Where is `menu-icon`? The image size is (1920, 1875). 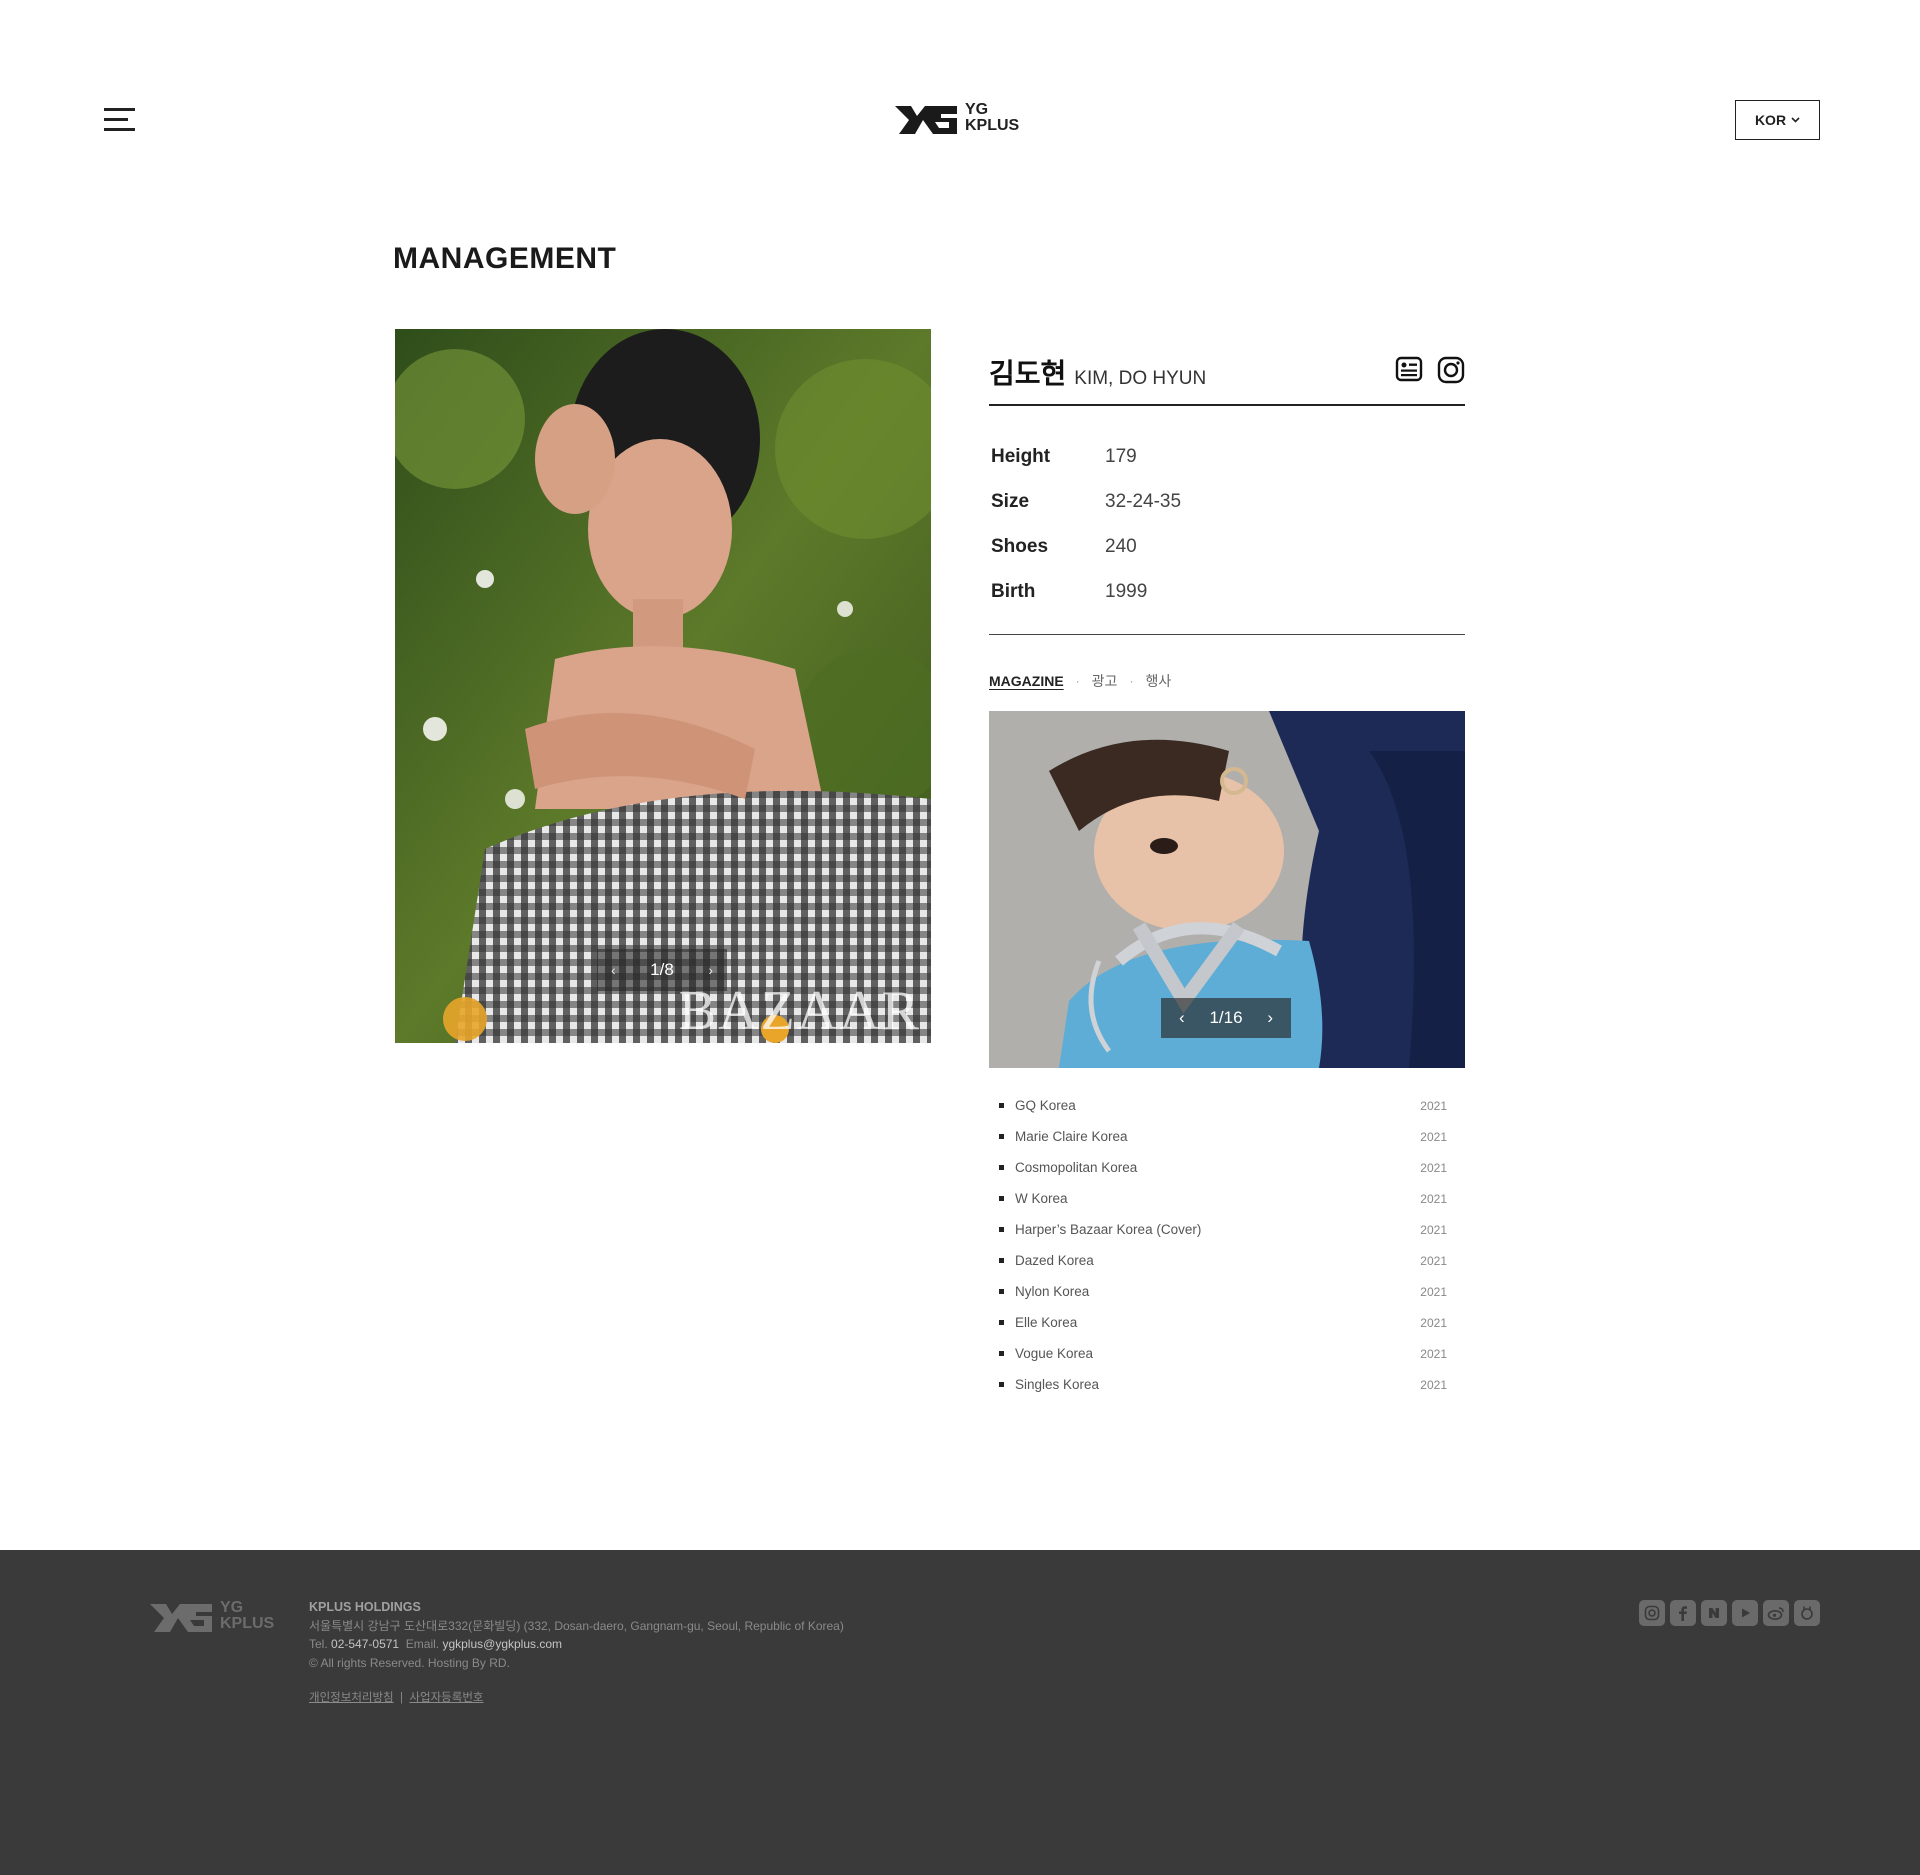
menu-icon is located at coordinates (120, 120).